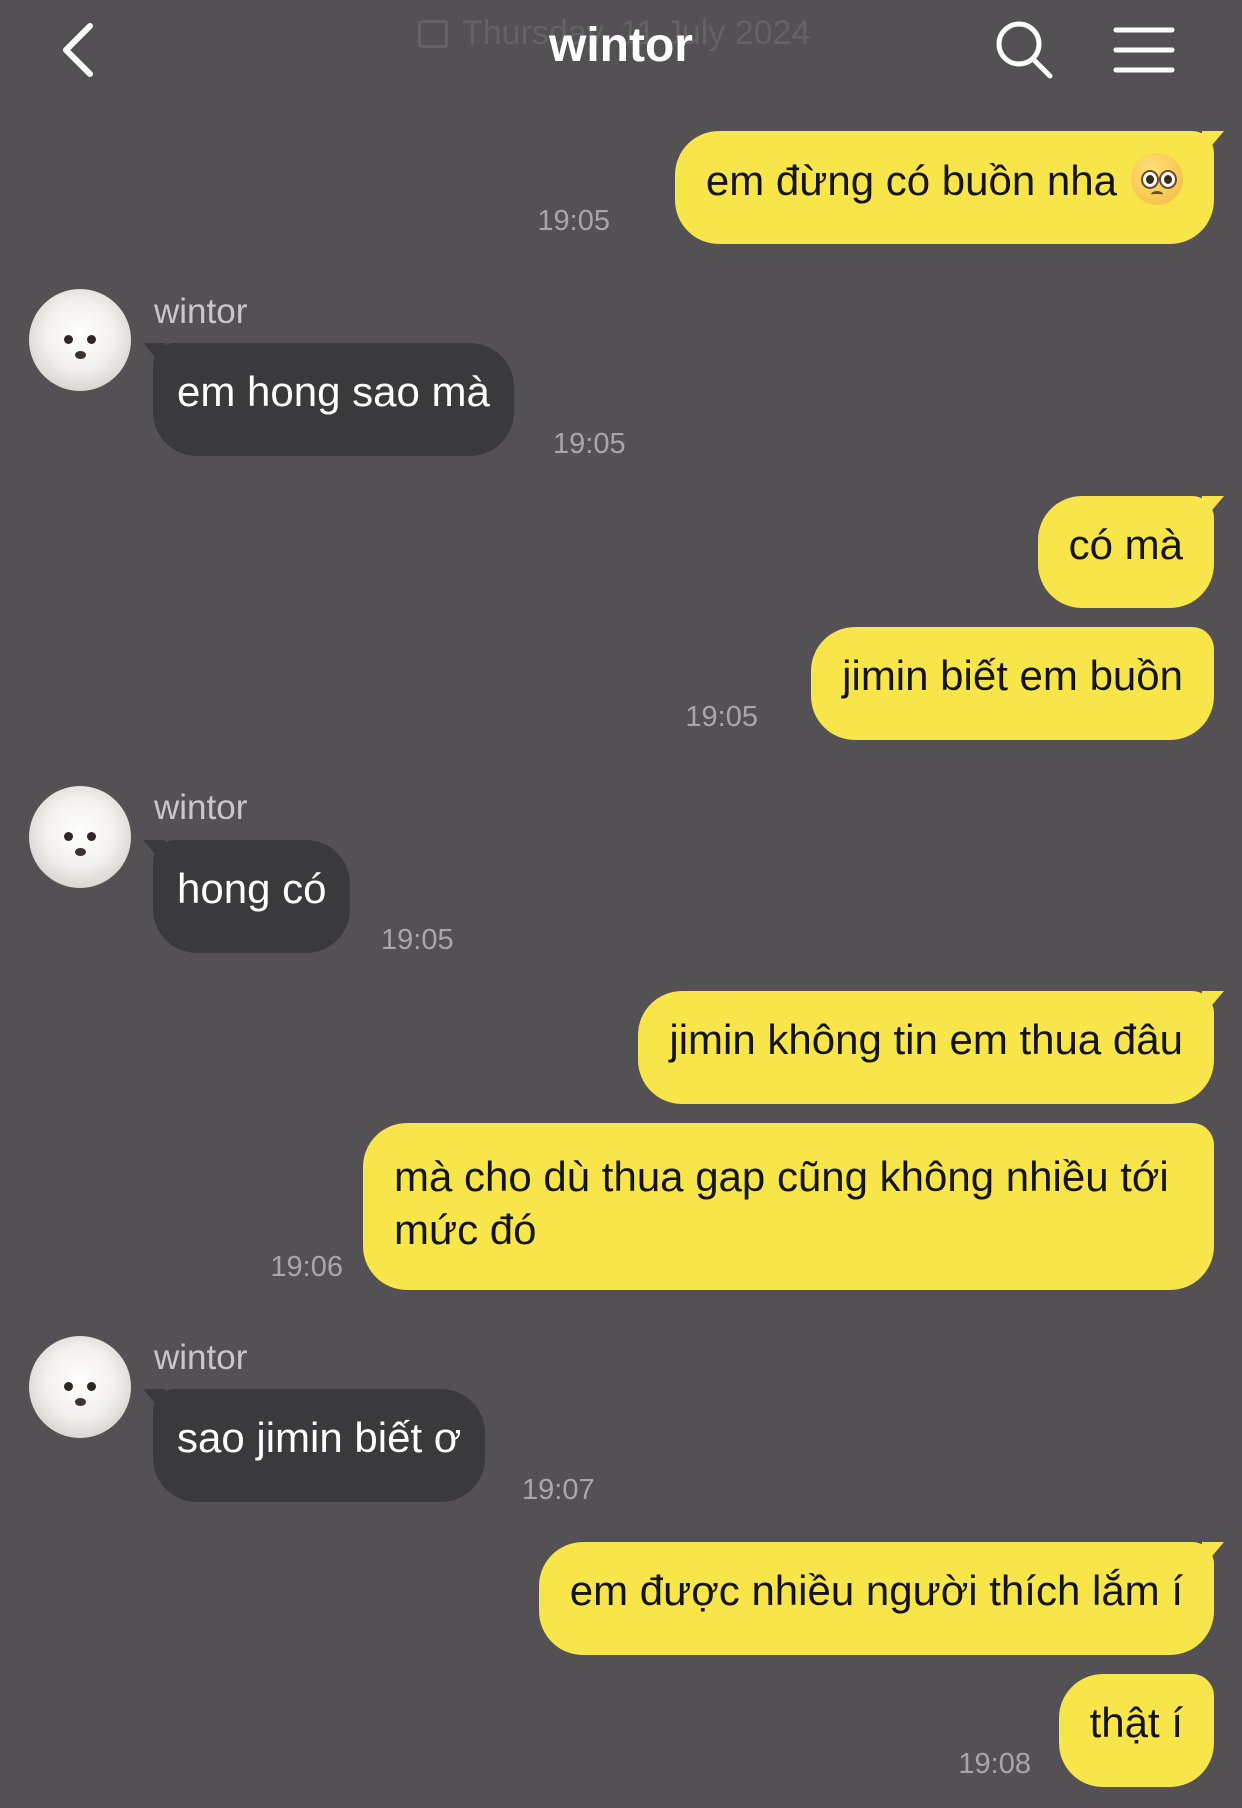 The width and height of the screenshot is (1242, 1808). What do you see at coordinates (1024, 50) in the screenshot?
I see `search-icon` at bounding box center [1024, 50].